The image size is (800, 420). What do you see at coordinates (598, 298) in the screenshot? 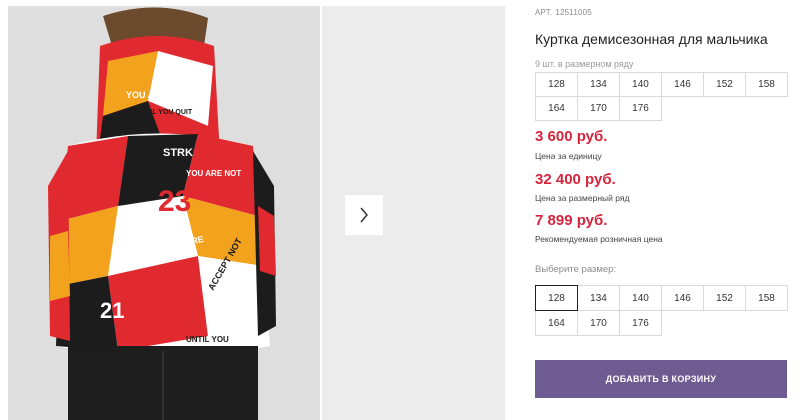
I see `size-option: 134` at bounding box center [598, 298].